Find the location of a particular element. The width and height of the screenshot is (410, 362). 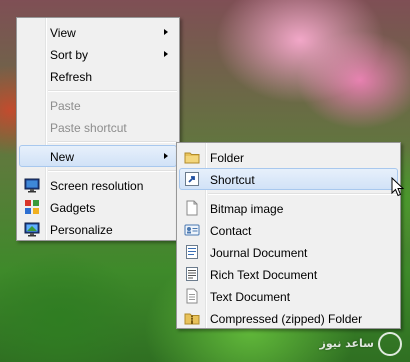

submenu-item-text-document: Text Document is located at coordinates (288, 296).